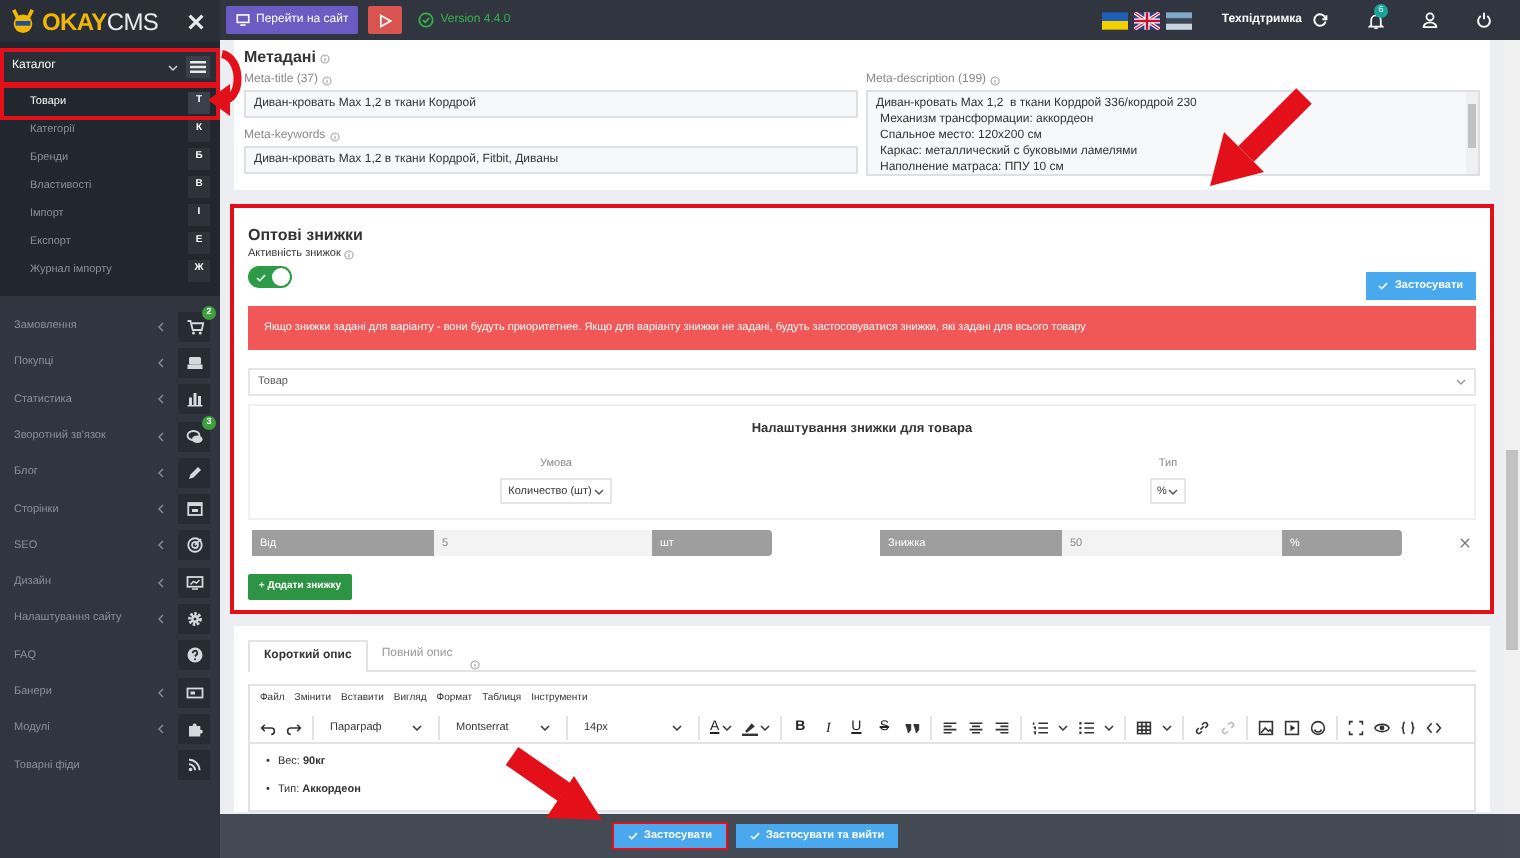 The height and width of the screenshot is (858, 1520). I want to click on play-icon, so click(385, 20).